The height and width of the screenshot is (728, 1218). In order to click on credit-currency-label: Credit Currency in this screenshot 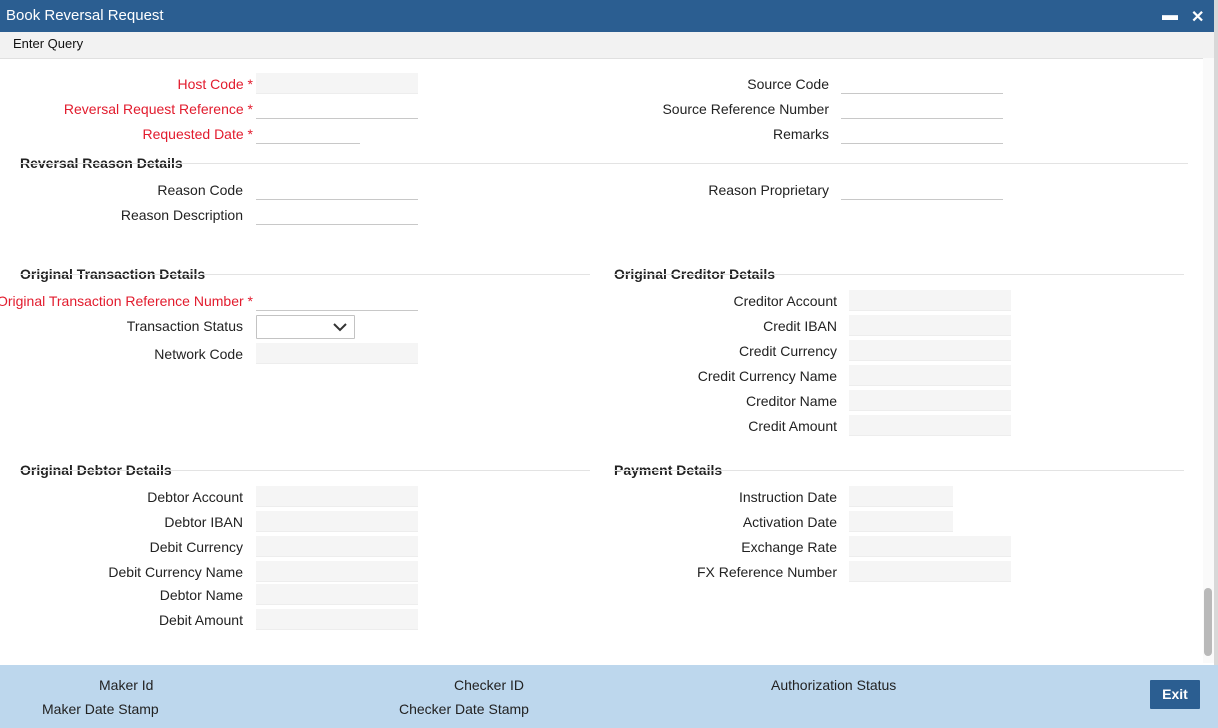, I will do `click(787, 351)`.